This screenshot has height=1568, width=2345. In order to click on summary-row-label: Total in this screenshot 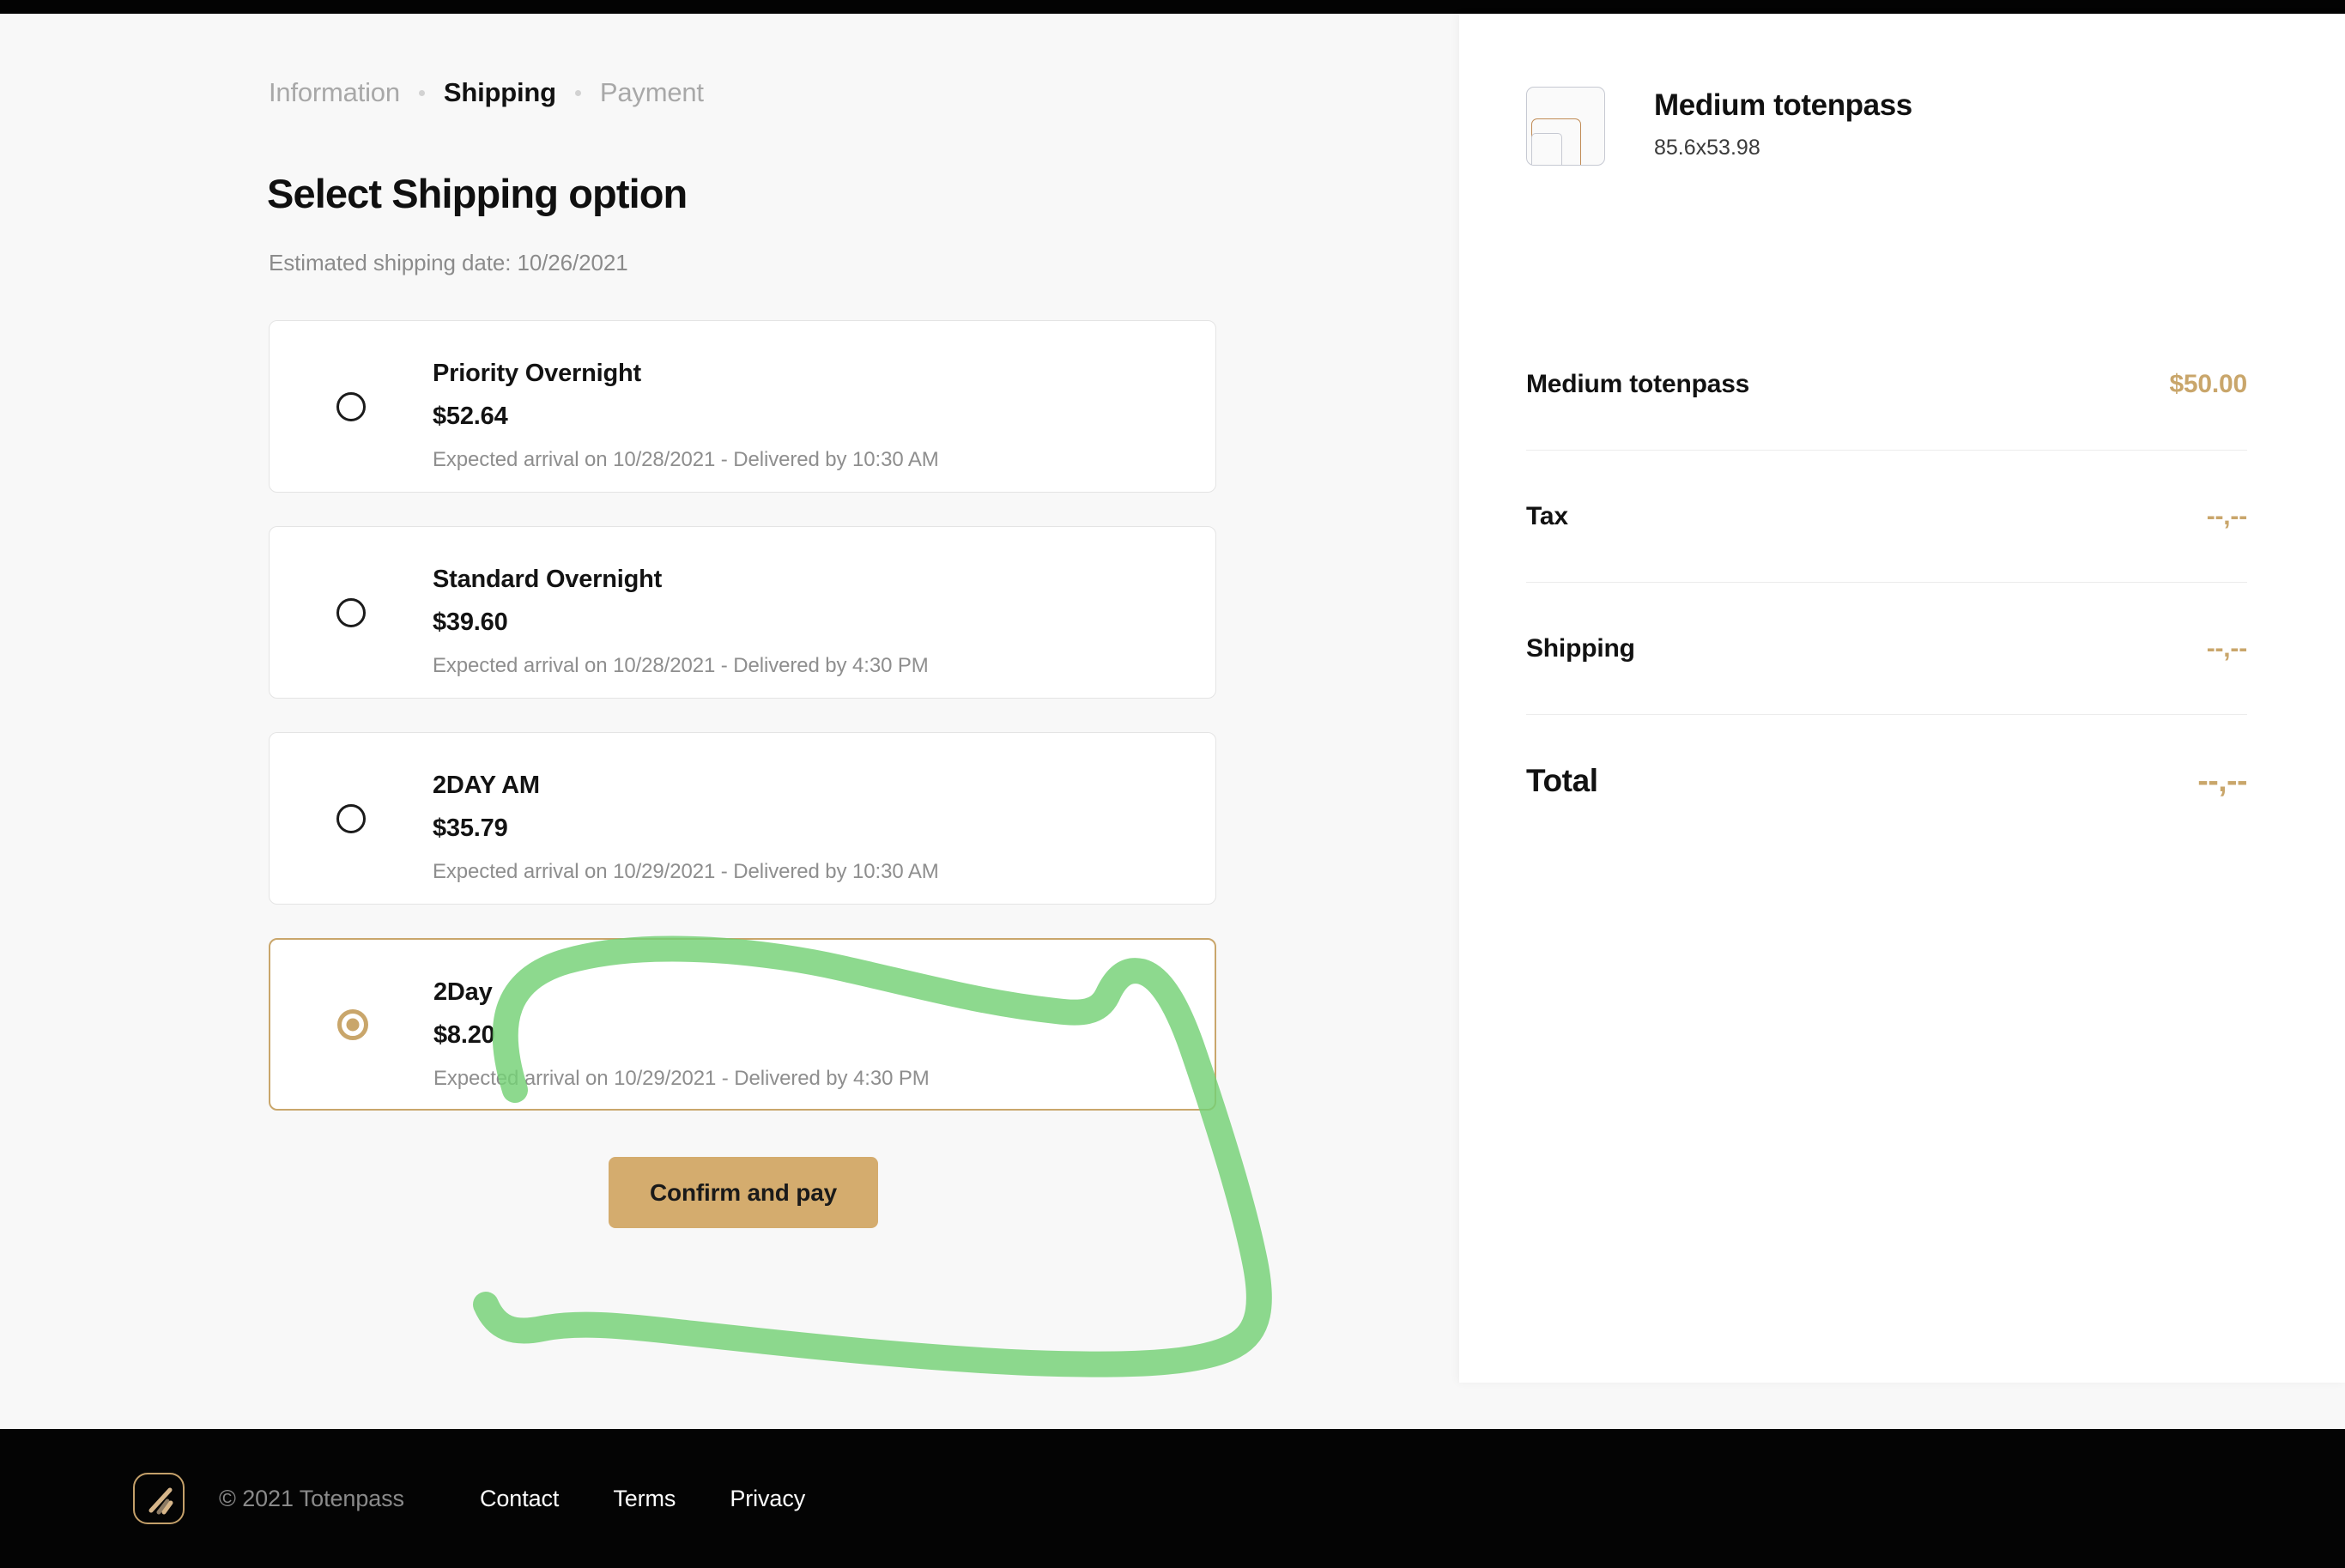, I will do `click(1562, 780)`.